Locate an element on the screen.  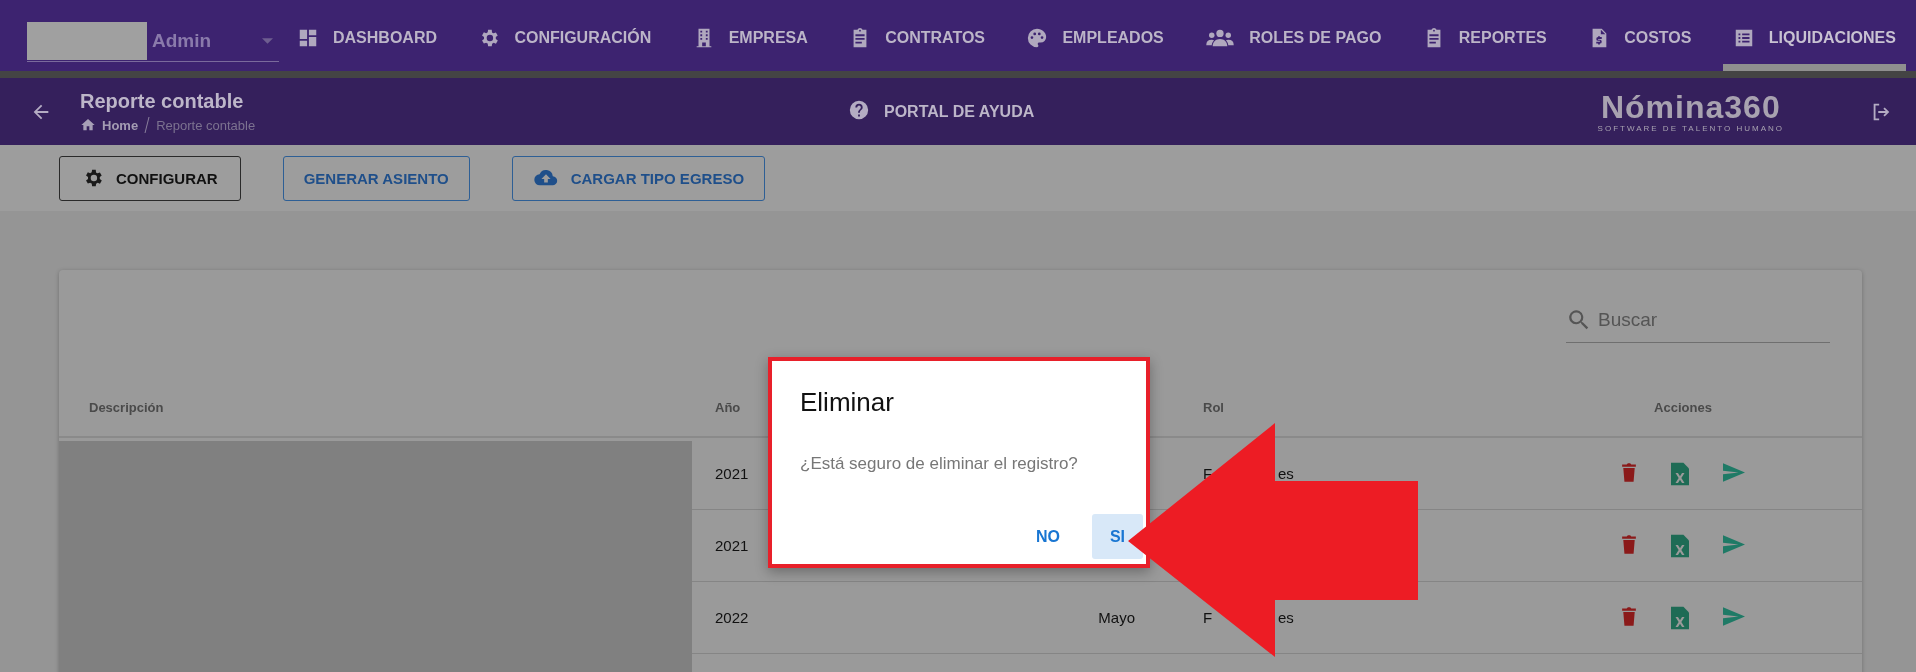
nav-tab: REPORTES is located at coordinates (1484, 35).